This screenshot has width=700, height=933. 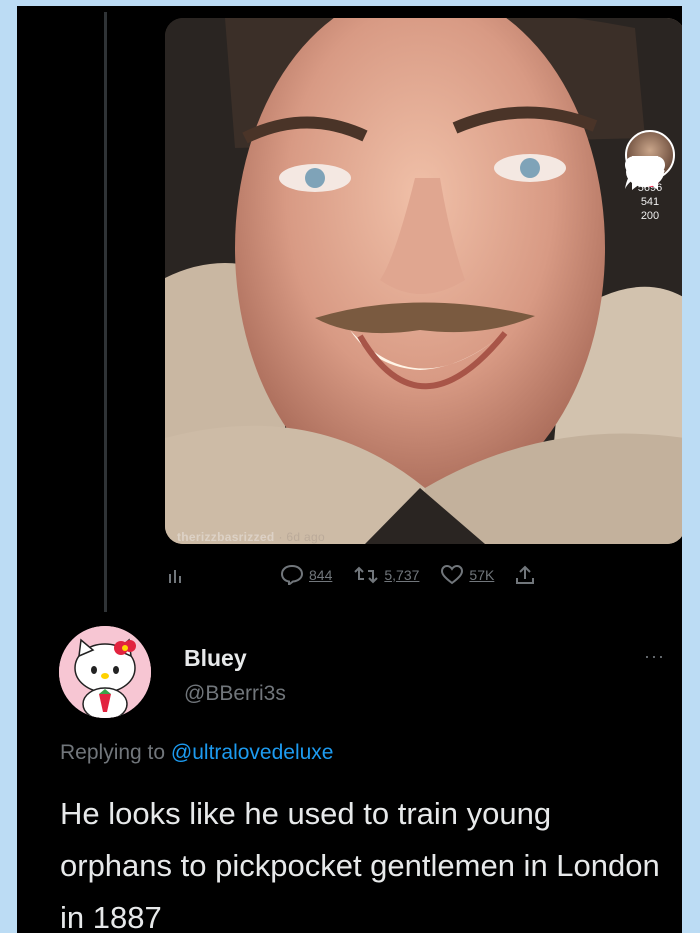 I want to click on share-count: 200, so click(x=650, y=216).